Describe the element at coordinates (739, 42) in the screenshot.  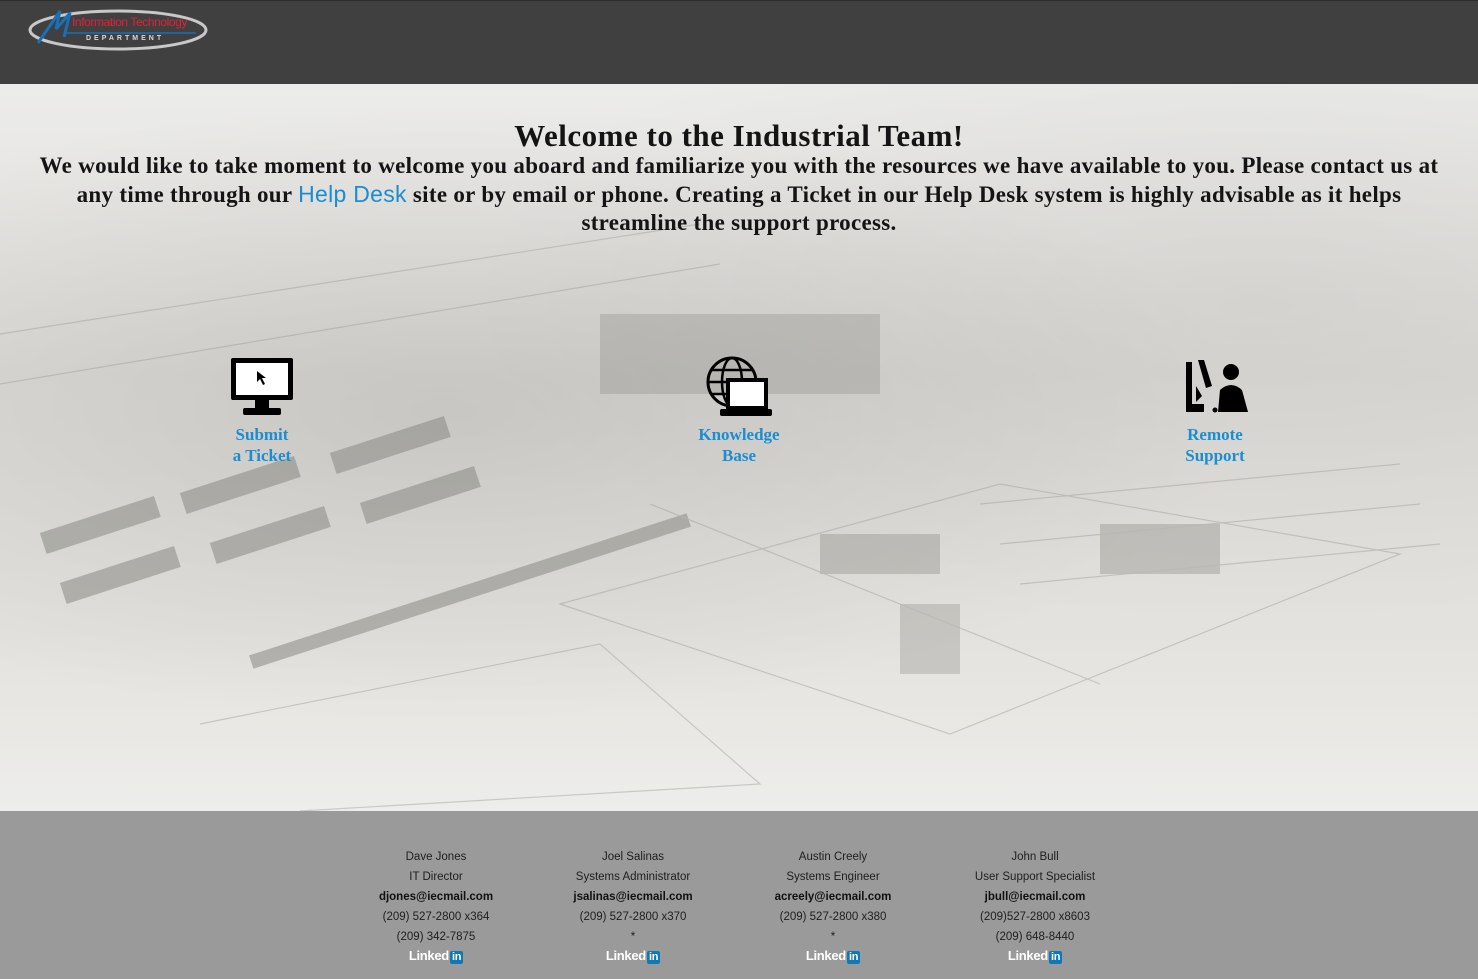
I see `top-header: Information Technology DEPARTMENT` at that location.